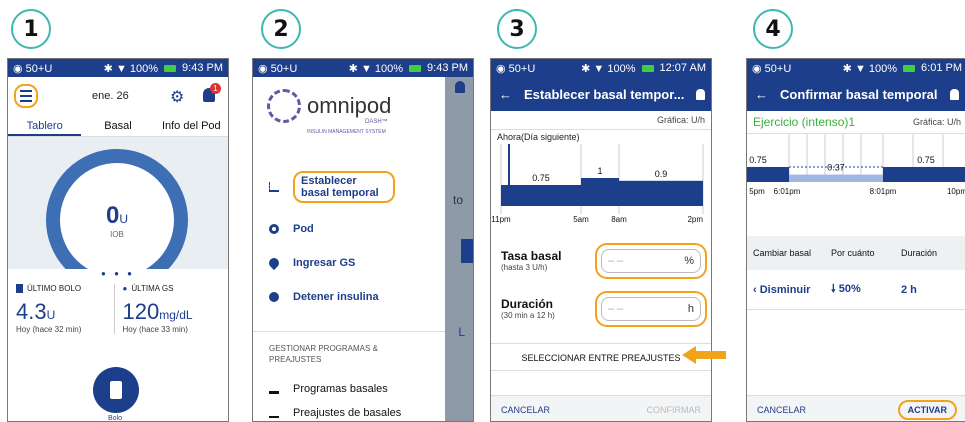 Image resolution: width=965 pixels, height=422 pixels. What do you see at coordinates (65, 309) in the screenshot?
I see `last-bolus-card: ÚLTIMO BOLO 4.3U Hoy (hace 32 min)` at bounding box center [65, 309].